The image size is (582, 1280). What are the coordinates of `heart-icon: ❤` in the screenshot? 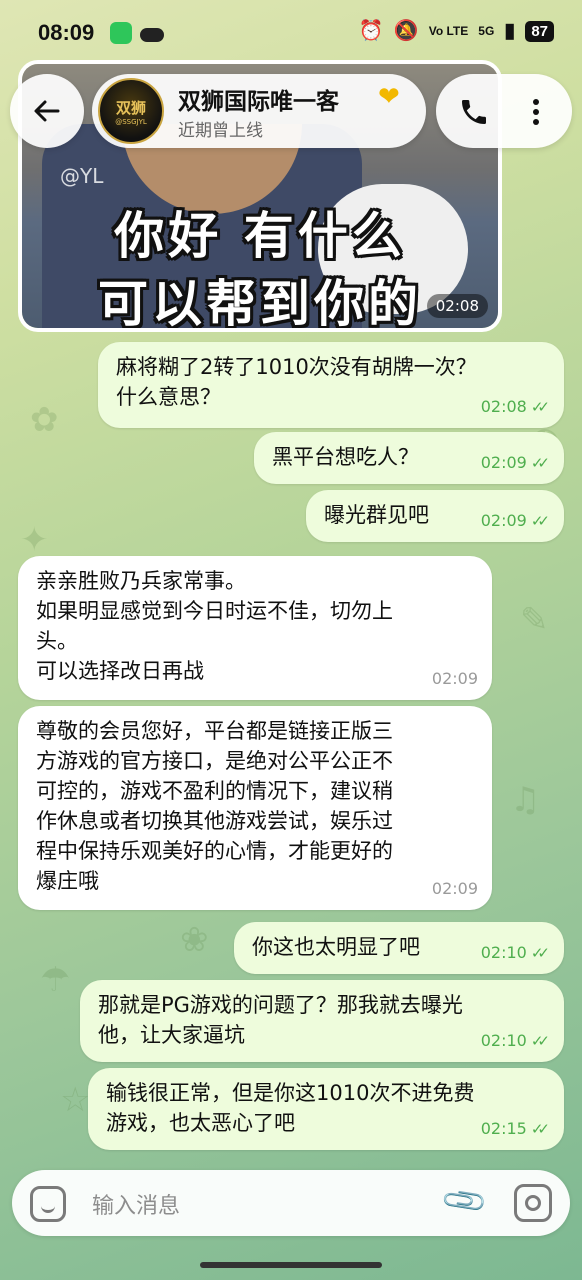 It's located at (389, 97).